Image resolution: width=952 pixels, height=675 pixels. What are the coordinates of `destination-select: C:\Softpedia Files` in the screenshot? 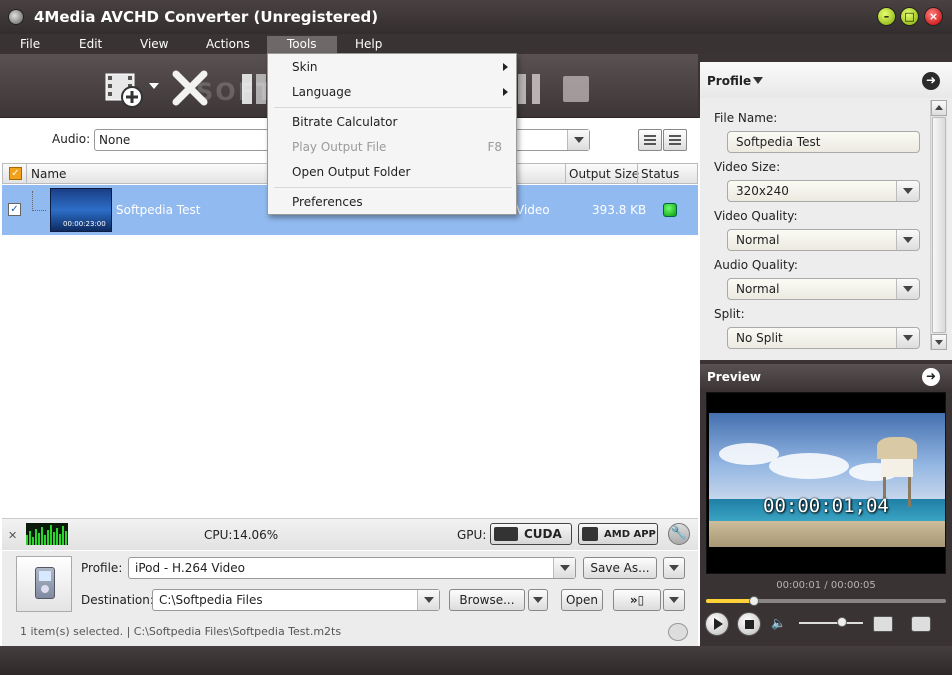 It's located at (296, 600).